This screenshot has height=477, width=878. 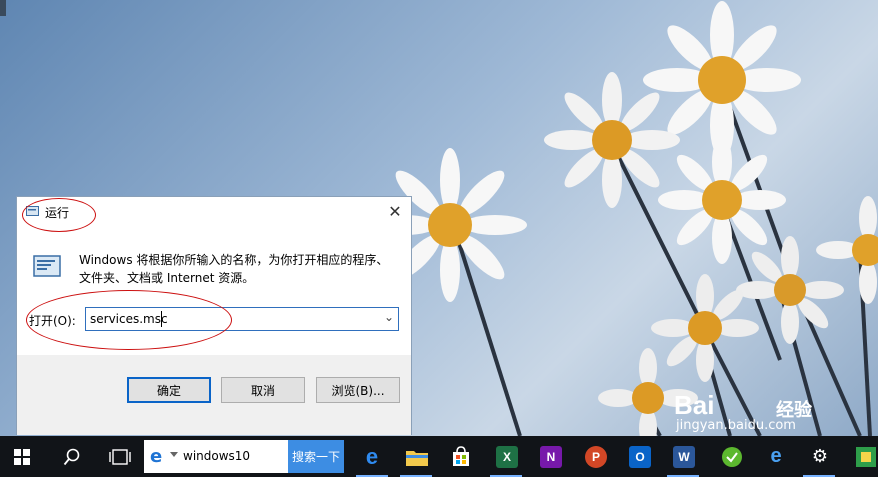 What do you see at coordinates (161, 319) in the screenshot?
I see `text-cursor` at bounding box center [161, 319].